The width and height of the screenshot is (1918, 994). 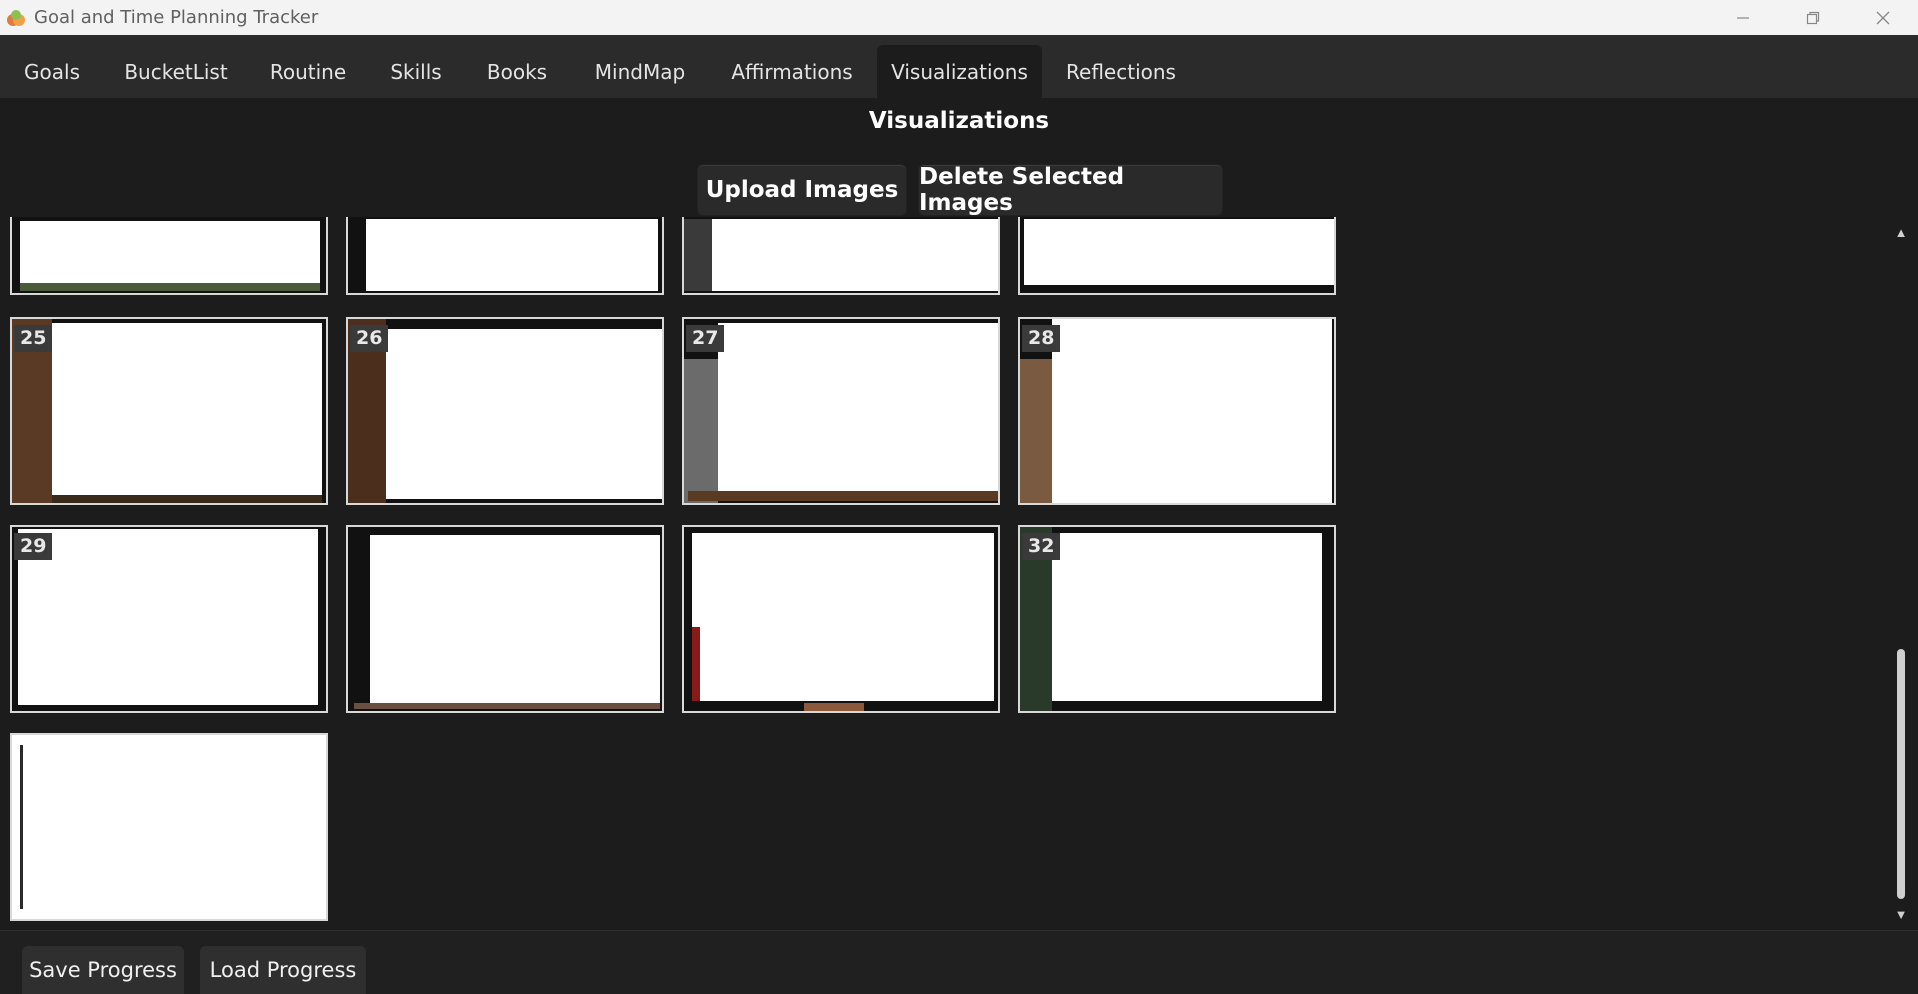 I want to click on close-button, so click(x=1883, y=17).